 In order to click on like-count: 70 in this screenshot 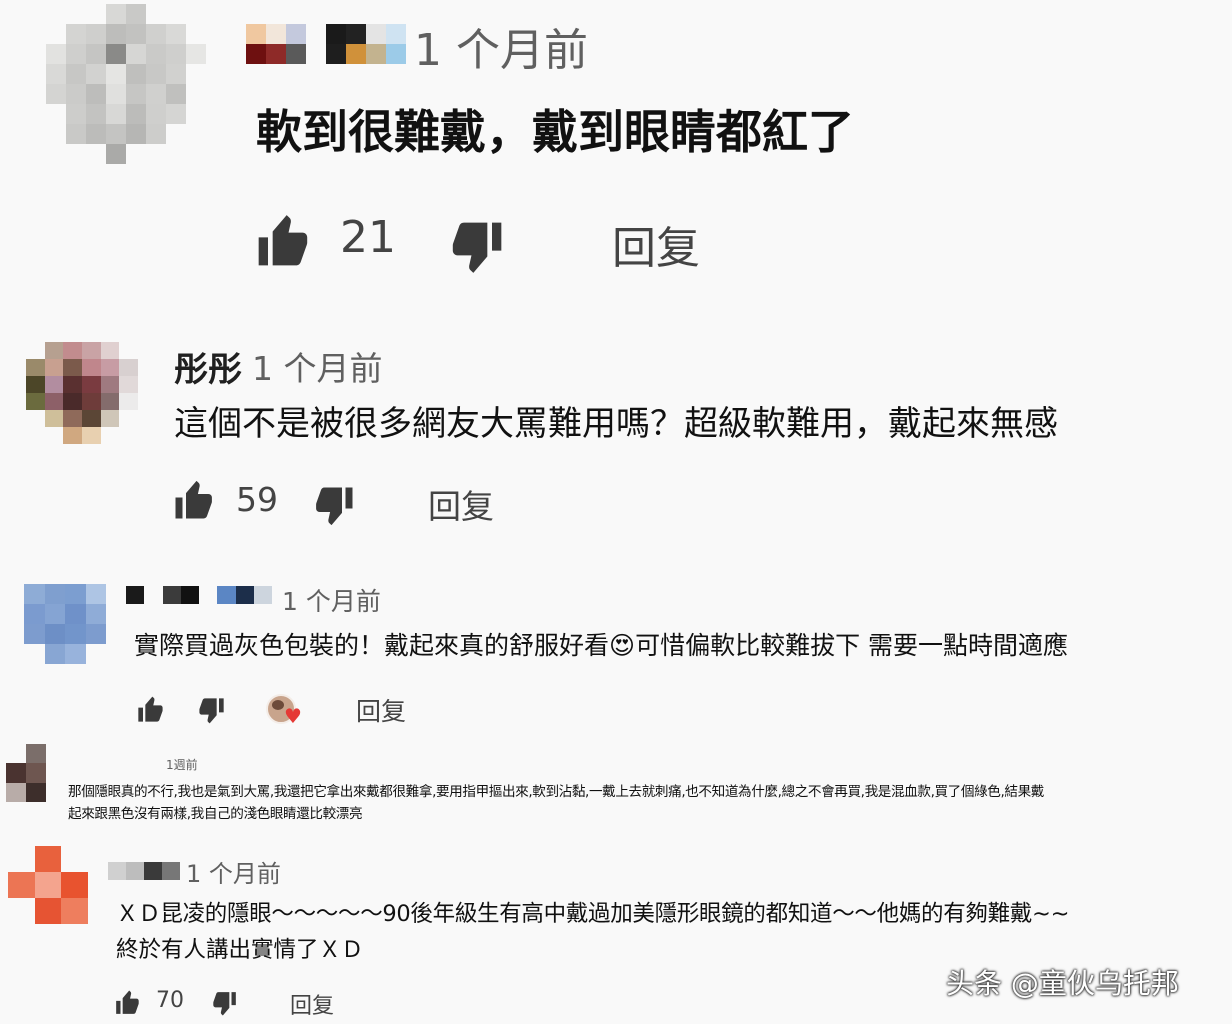, I will do `click(170, 1000)`.